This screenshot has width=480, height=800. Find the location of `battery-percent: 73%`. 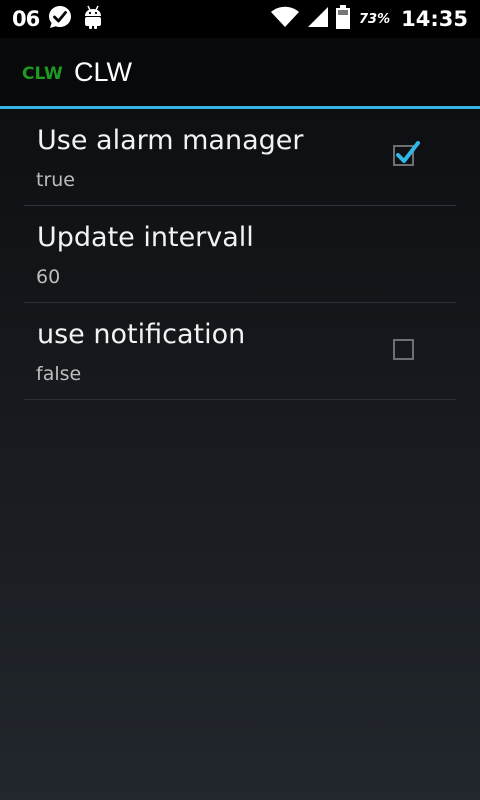

battery-percent: 73% is located at coordinates (375, 19).